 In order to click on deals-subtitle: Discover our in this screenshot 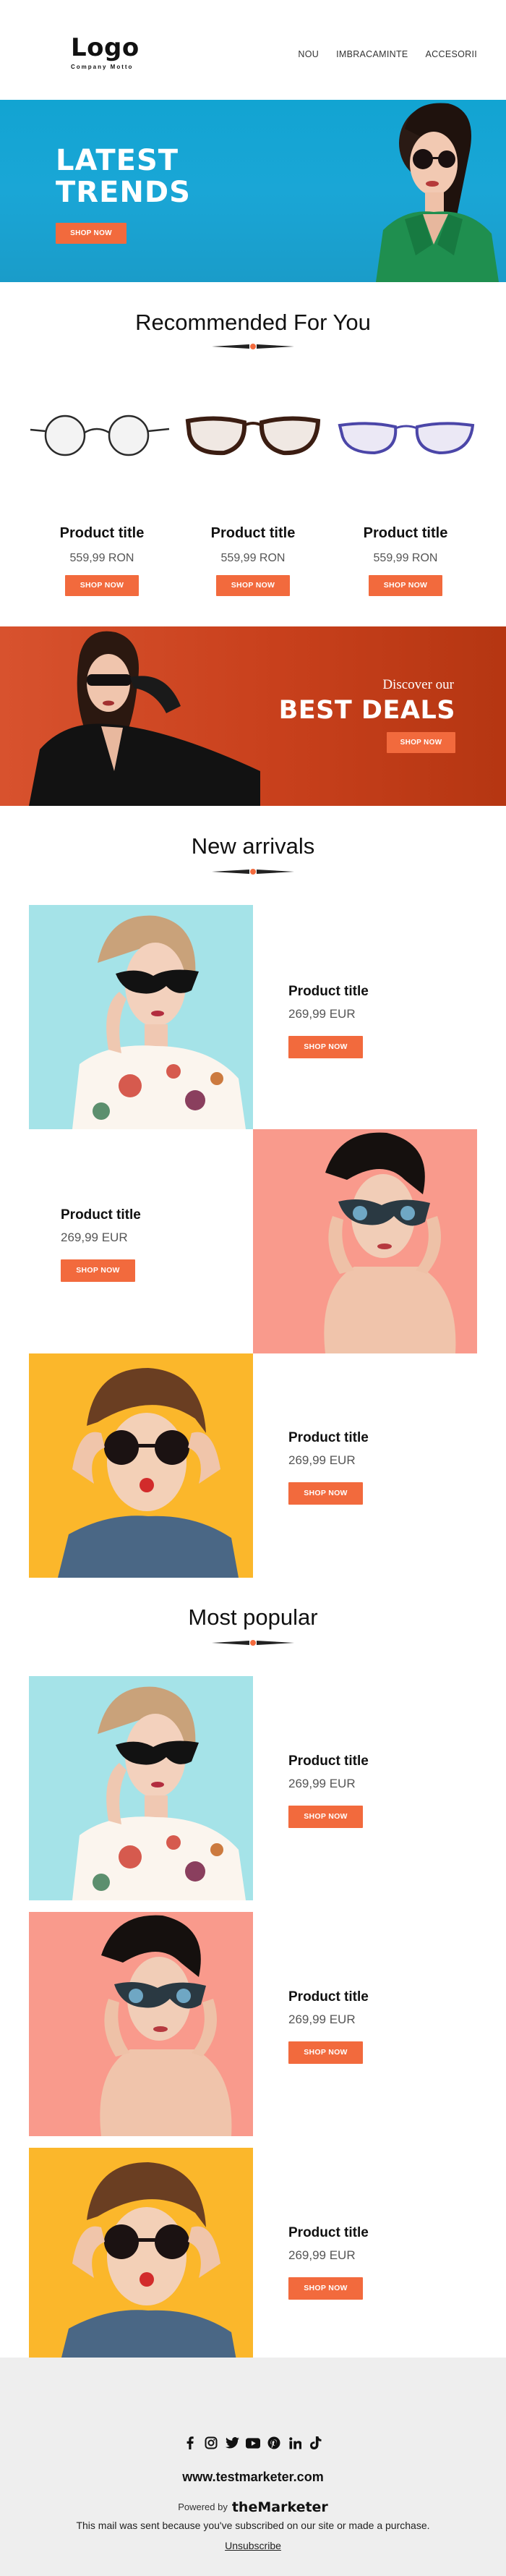, I will do `click(418, 684)`.